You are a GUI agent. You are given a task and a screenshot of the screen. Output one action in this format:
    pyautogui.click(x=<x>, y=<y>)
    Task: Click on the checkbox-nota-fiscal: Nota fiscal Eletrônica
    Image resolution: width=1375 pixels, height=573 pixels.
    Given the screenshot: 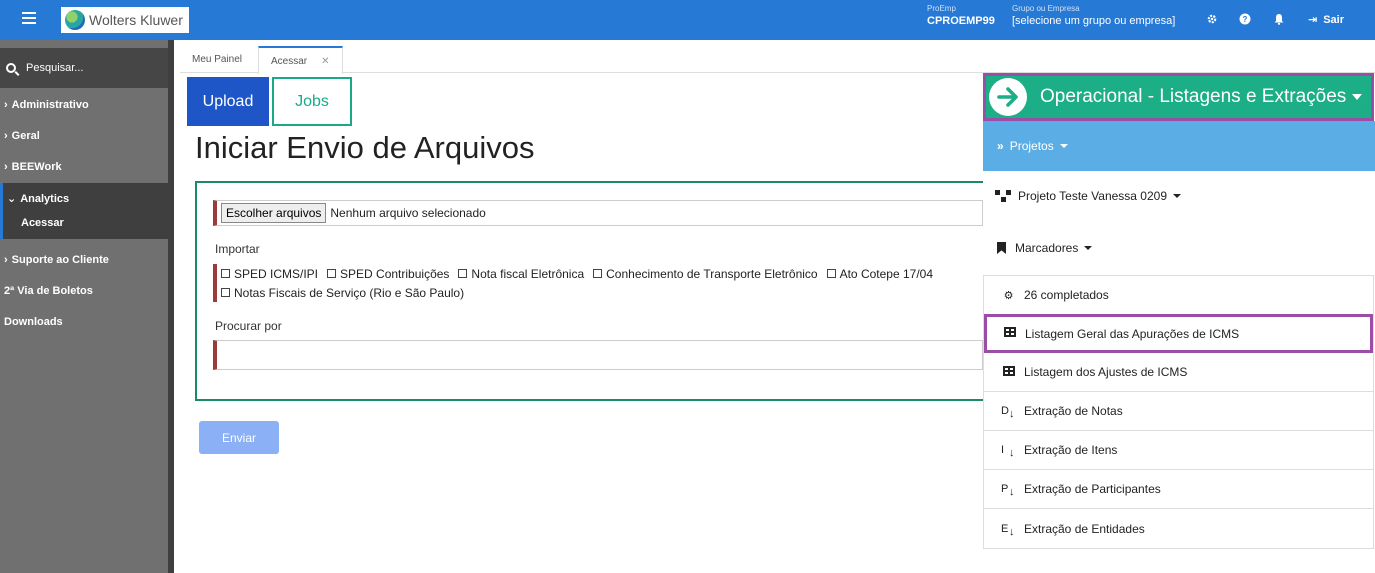 What is the action you would take?
    pyautogui.click(x=521, y=273)
    